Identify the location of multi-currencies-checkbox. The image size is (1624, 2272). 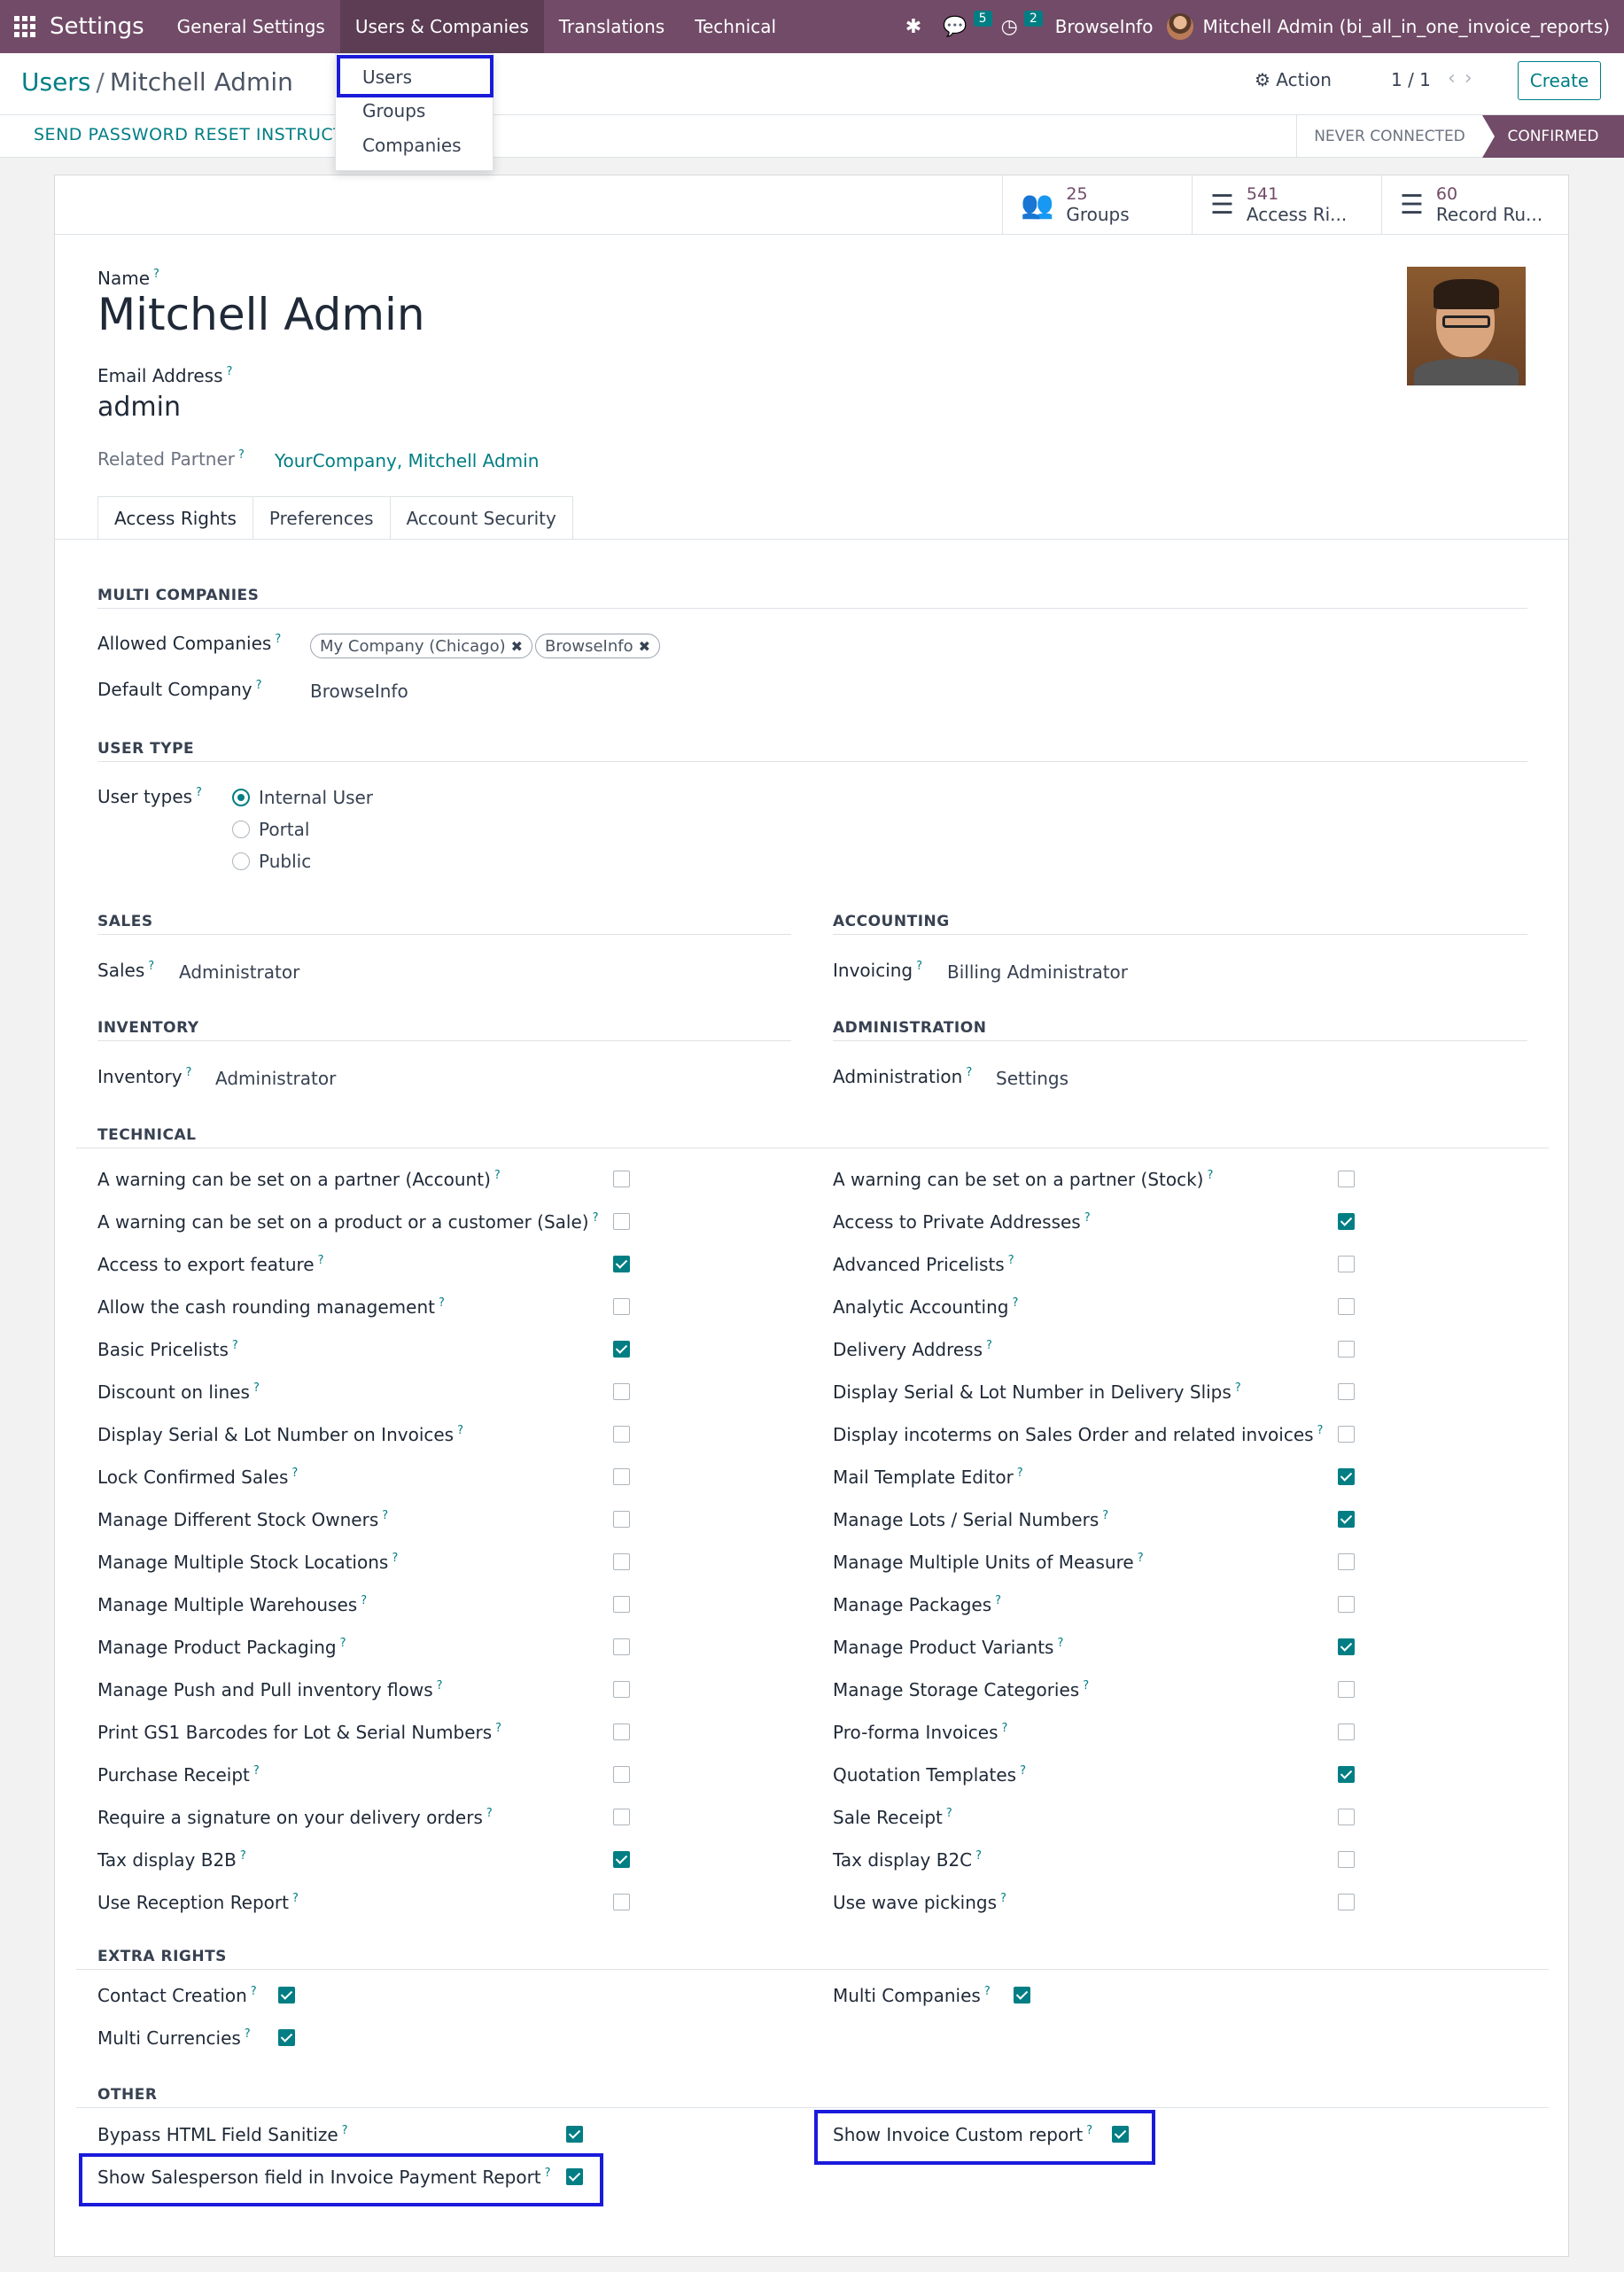
(286, 2038).